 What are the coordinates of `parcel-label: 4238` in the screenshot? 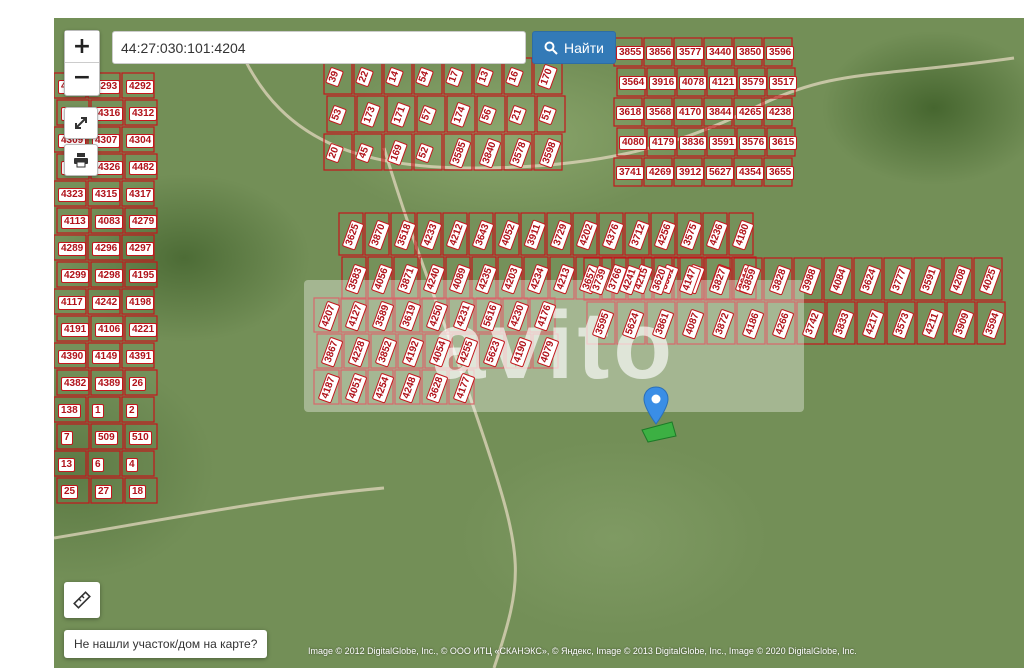 It's located at (780, 113).